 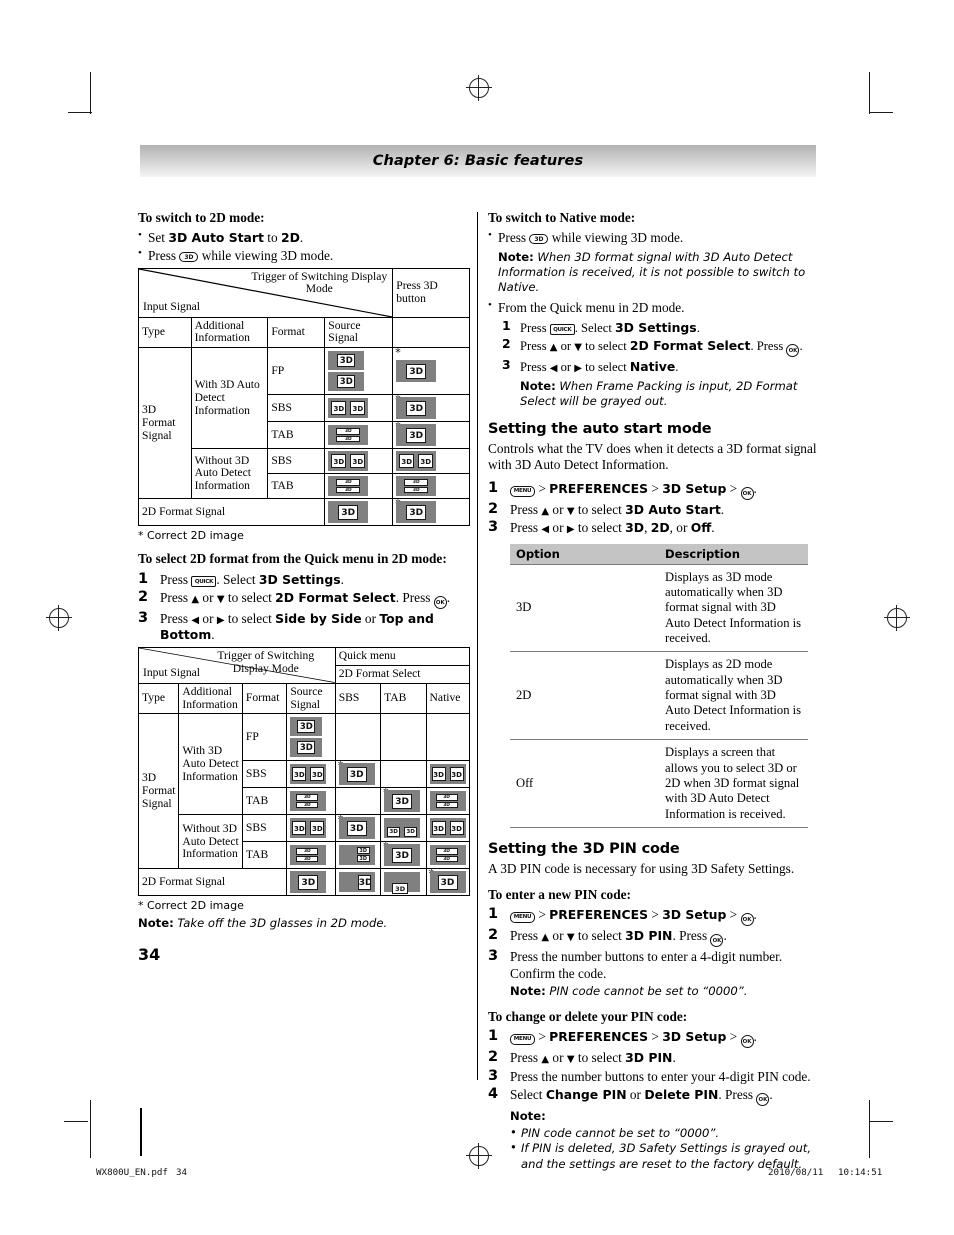 What do you see at coordinates (448, 774) in the screenshot?
I see `table2-sbs-native: 3D 3D` at bounding box center [448, 774].